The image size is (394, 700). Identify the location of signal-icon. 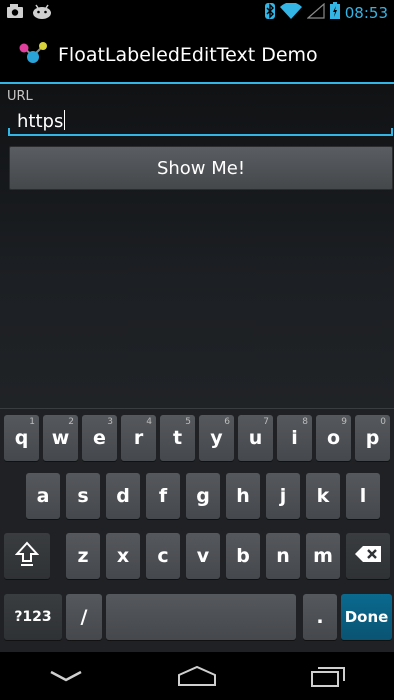
(315, 12).